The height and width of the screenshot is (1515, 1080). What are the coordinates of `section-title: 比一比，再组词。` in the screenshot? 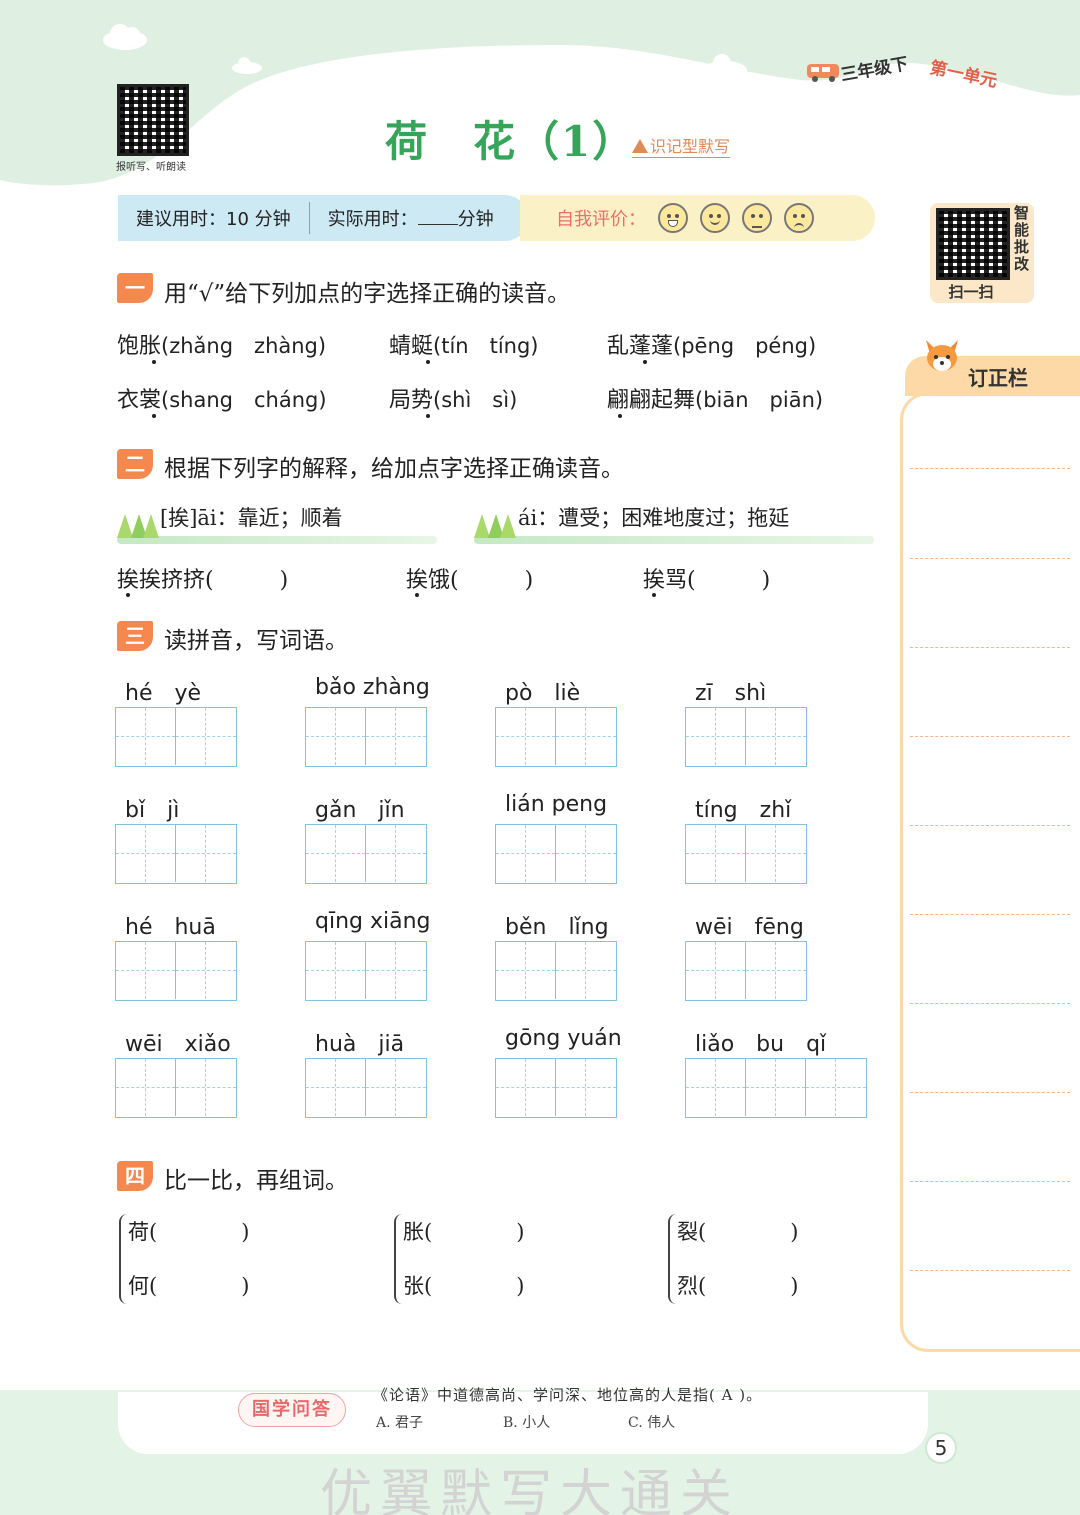 It's located at (256, 1181).